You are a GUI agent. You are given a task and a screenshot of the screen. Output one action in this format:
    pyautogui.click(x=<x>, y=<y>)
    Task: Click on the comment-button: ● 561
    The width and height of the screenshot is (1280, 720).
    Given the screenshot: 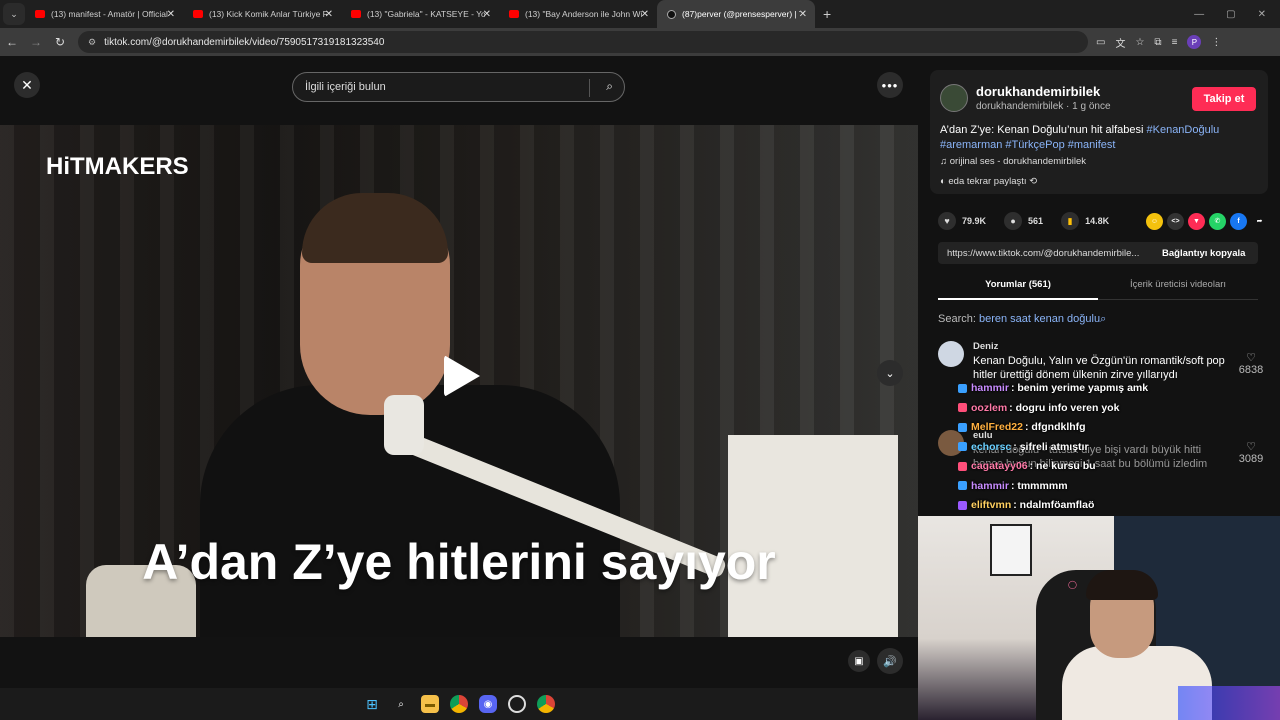 What is the action you would take?
    pyautogui.click(x=1023, y=221)
    